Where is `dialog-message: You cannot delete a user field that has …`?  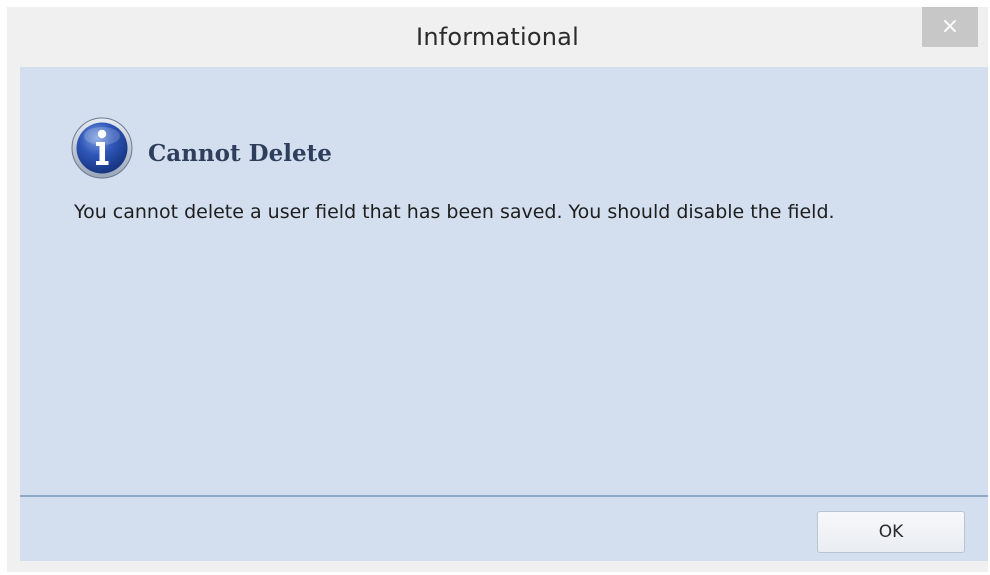 dialog-message: You cannot delete a user field that has … is located at coordinates (454, 212).